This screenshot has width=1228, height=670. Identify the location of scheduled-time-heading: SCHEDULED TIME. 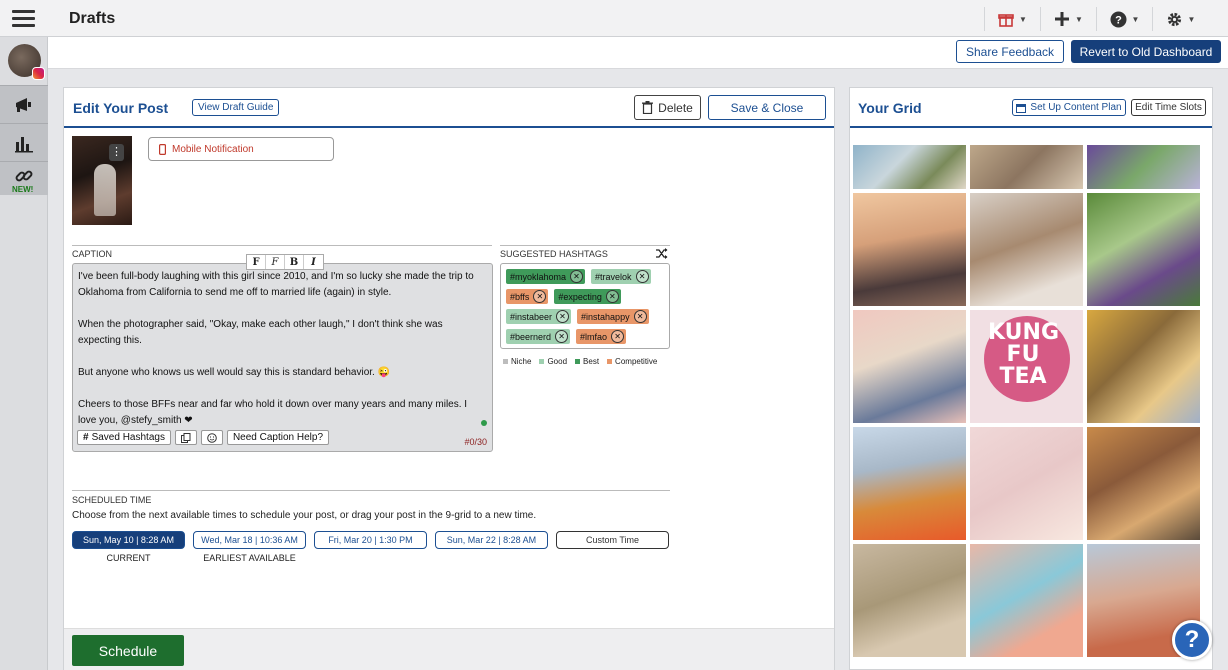
(112, 500).